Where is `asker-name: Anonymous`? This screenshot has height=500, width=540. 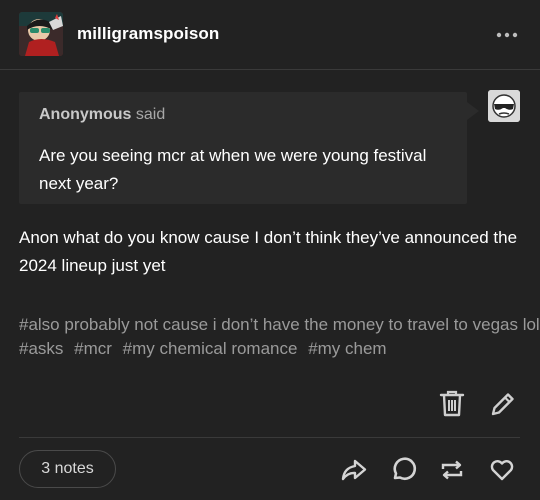
asker-name: Anonymous is located at coordinates (85, 114).